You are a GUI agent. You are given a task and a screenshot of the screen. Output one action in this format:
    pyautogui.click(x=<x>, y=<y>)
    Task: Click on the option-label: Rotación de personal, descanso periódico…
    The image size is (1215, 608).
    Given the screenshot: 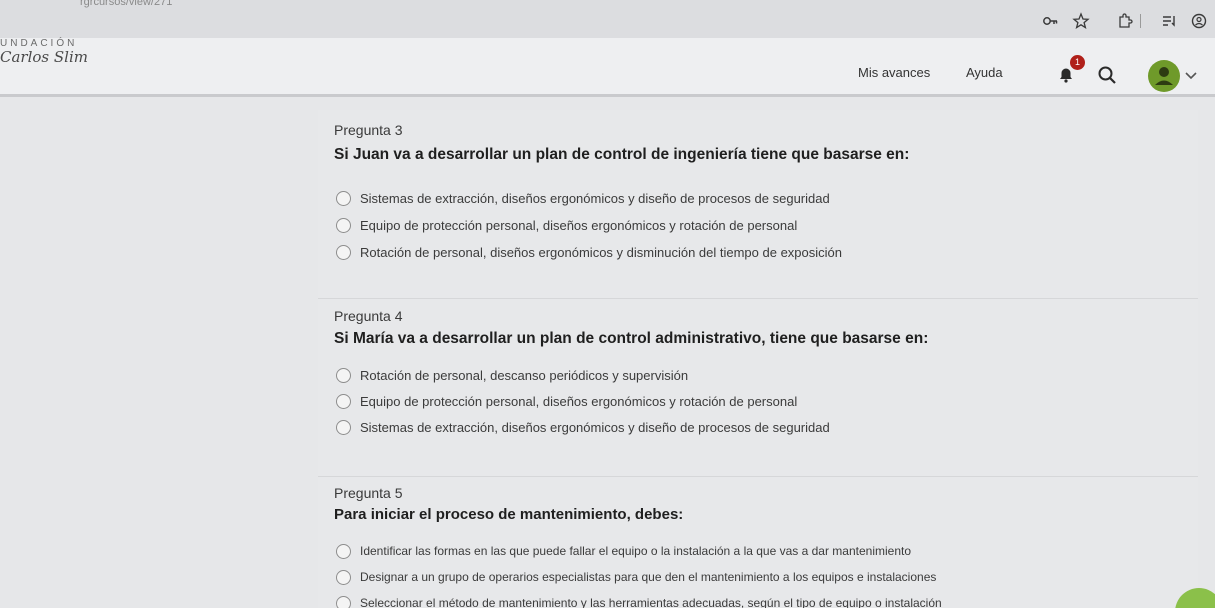 What is the action you would take?
    pyautogui.click(x=524, y=375)
    